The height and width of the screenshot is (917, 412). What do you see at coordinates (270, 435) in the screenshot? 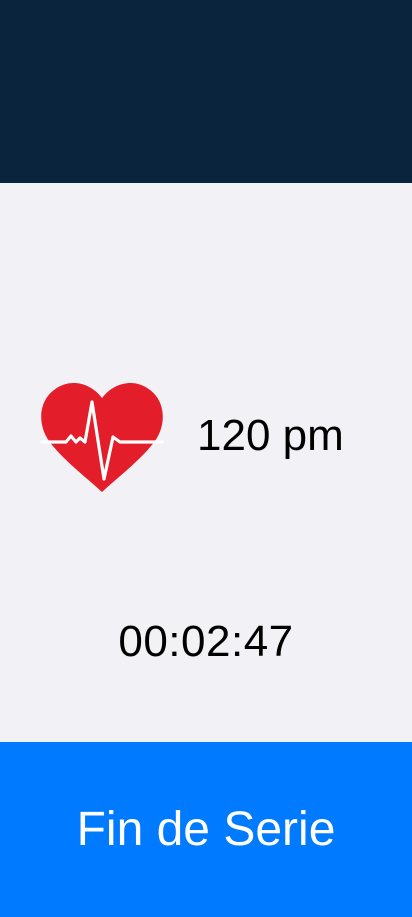
I see `heart-rate-value: 120 pm` at bounding box center [270, 435].